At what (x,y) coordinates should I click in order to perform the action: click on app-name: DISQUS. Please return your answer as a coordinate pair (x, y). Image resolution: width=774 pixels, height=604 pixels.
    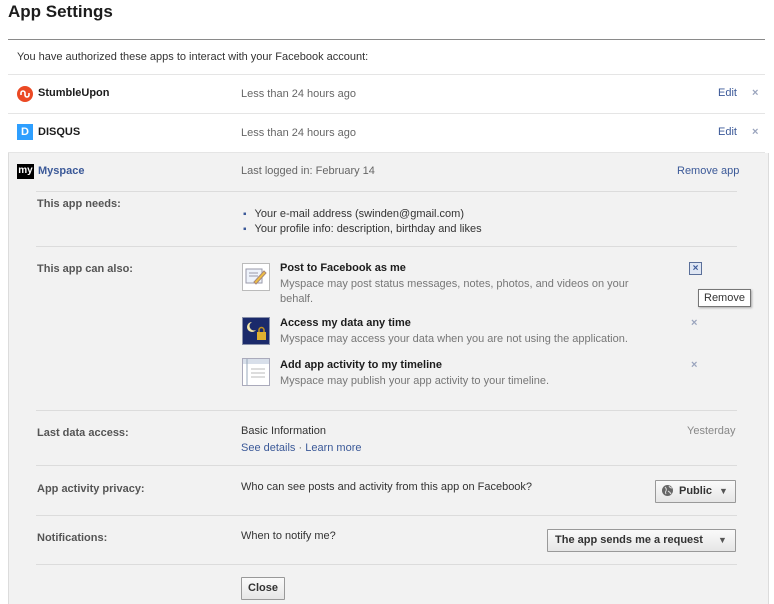
    Looking at the image, I should click on (59, 132).